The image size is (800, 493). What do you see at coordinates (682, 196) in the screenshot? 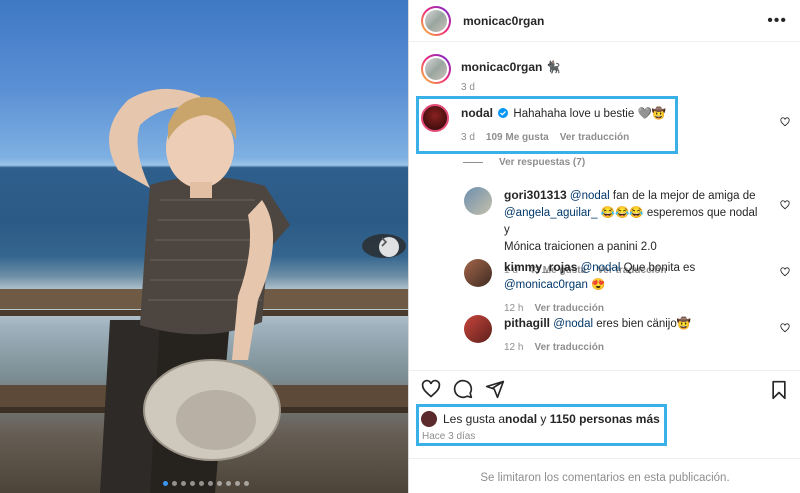
I see `comment-text: fan de la mejor de amiga de` at bounding box center [682, 196].